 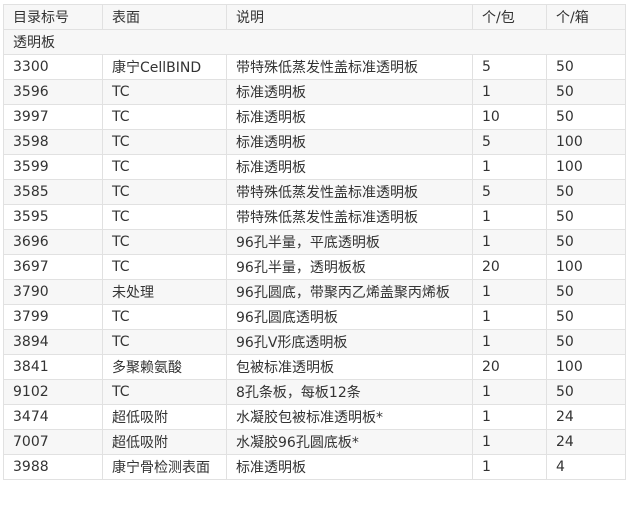 I want to click on cell-catalog-number: 3841, so click(x=53, y=367).